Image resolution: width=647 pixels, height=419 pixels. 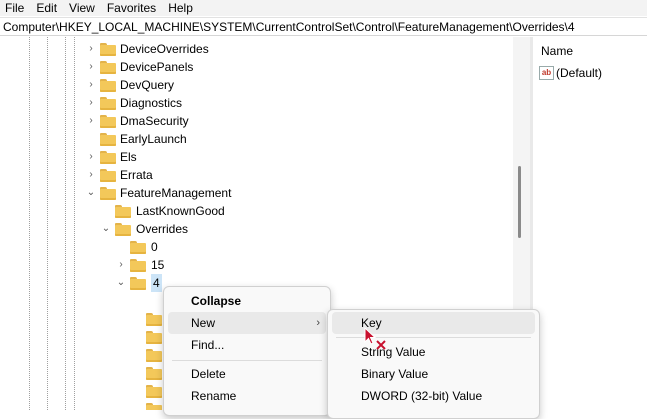 I want to click on tree-item-label: Overrides, so click(x=162, y=229).